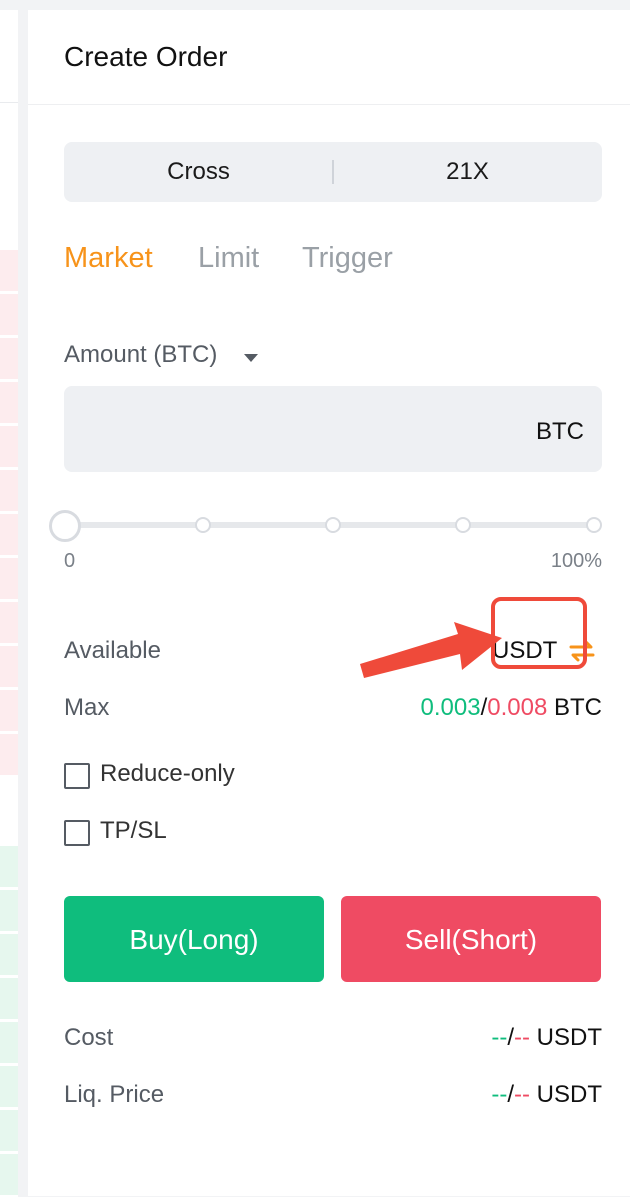 This screenshot has width=630, height=1197. What do you see at coordinates (228, 258) in the screenshot?
I see `tab-limit: Limit` at bounding box center [228, 258].